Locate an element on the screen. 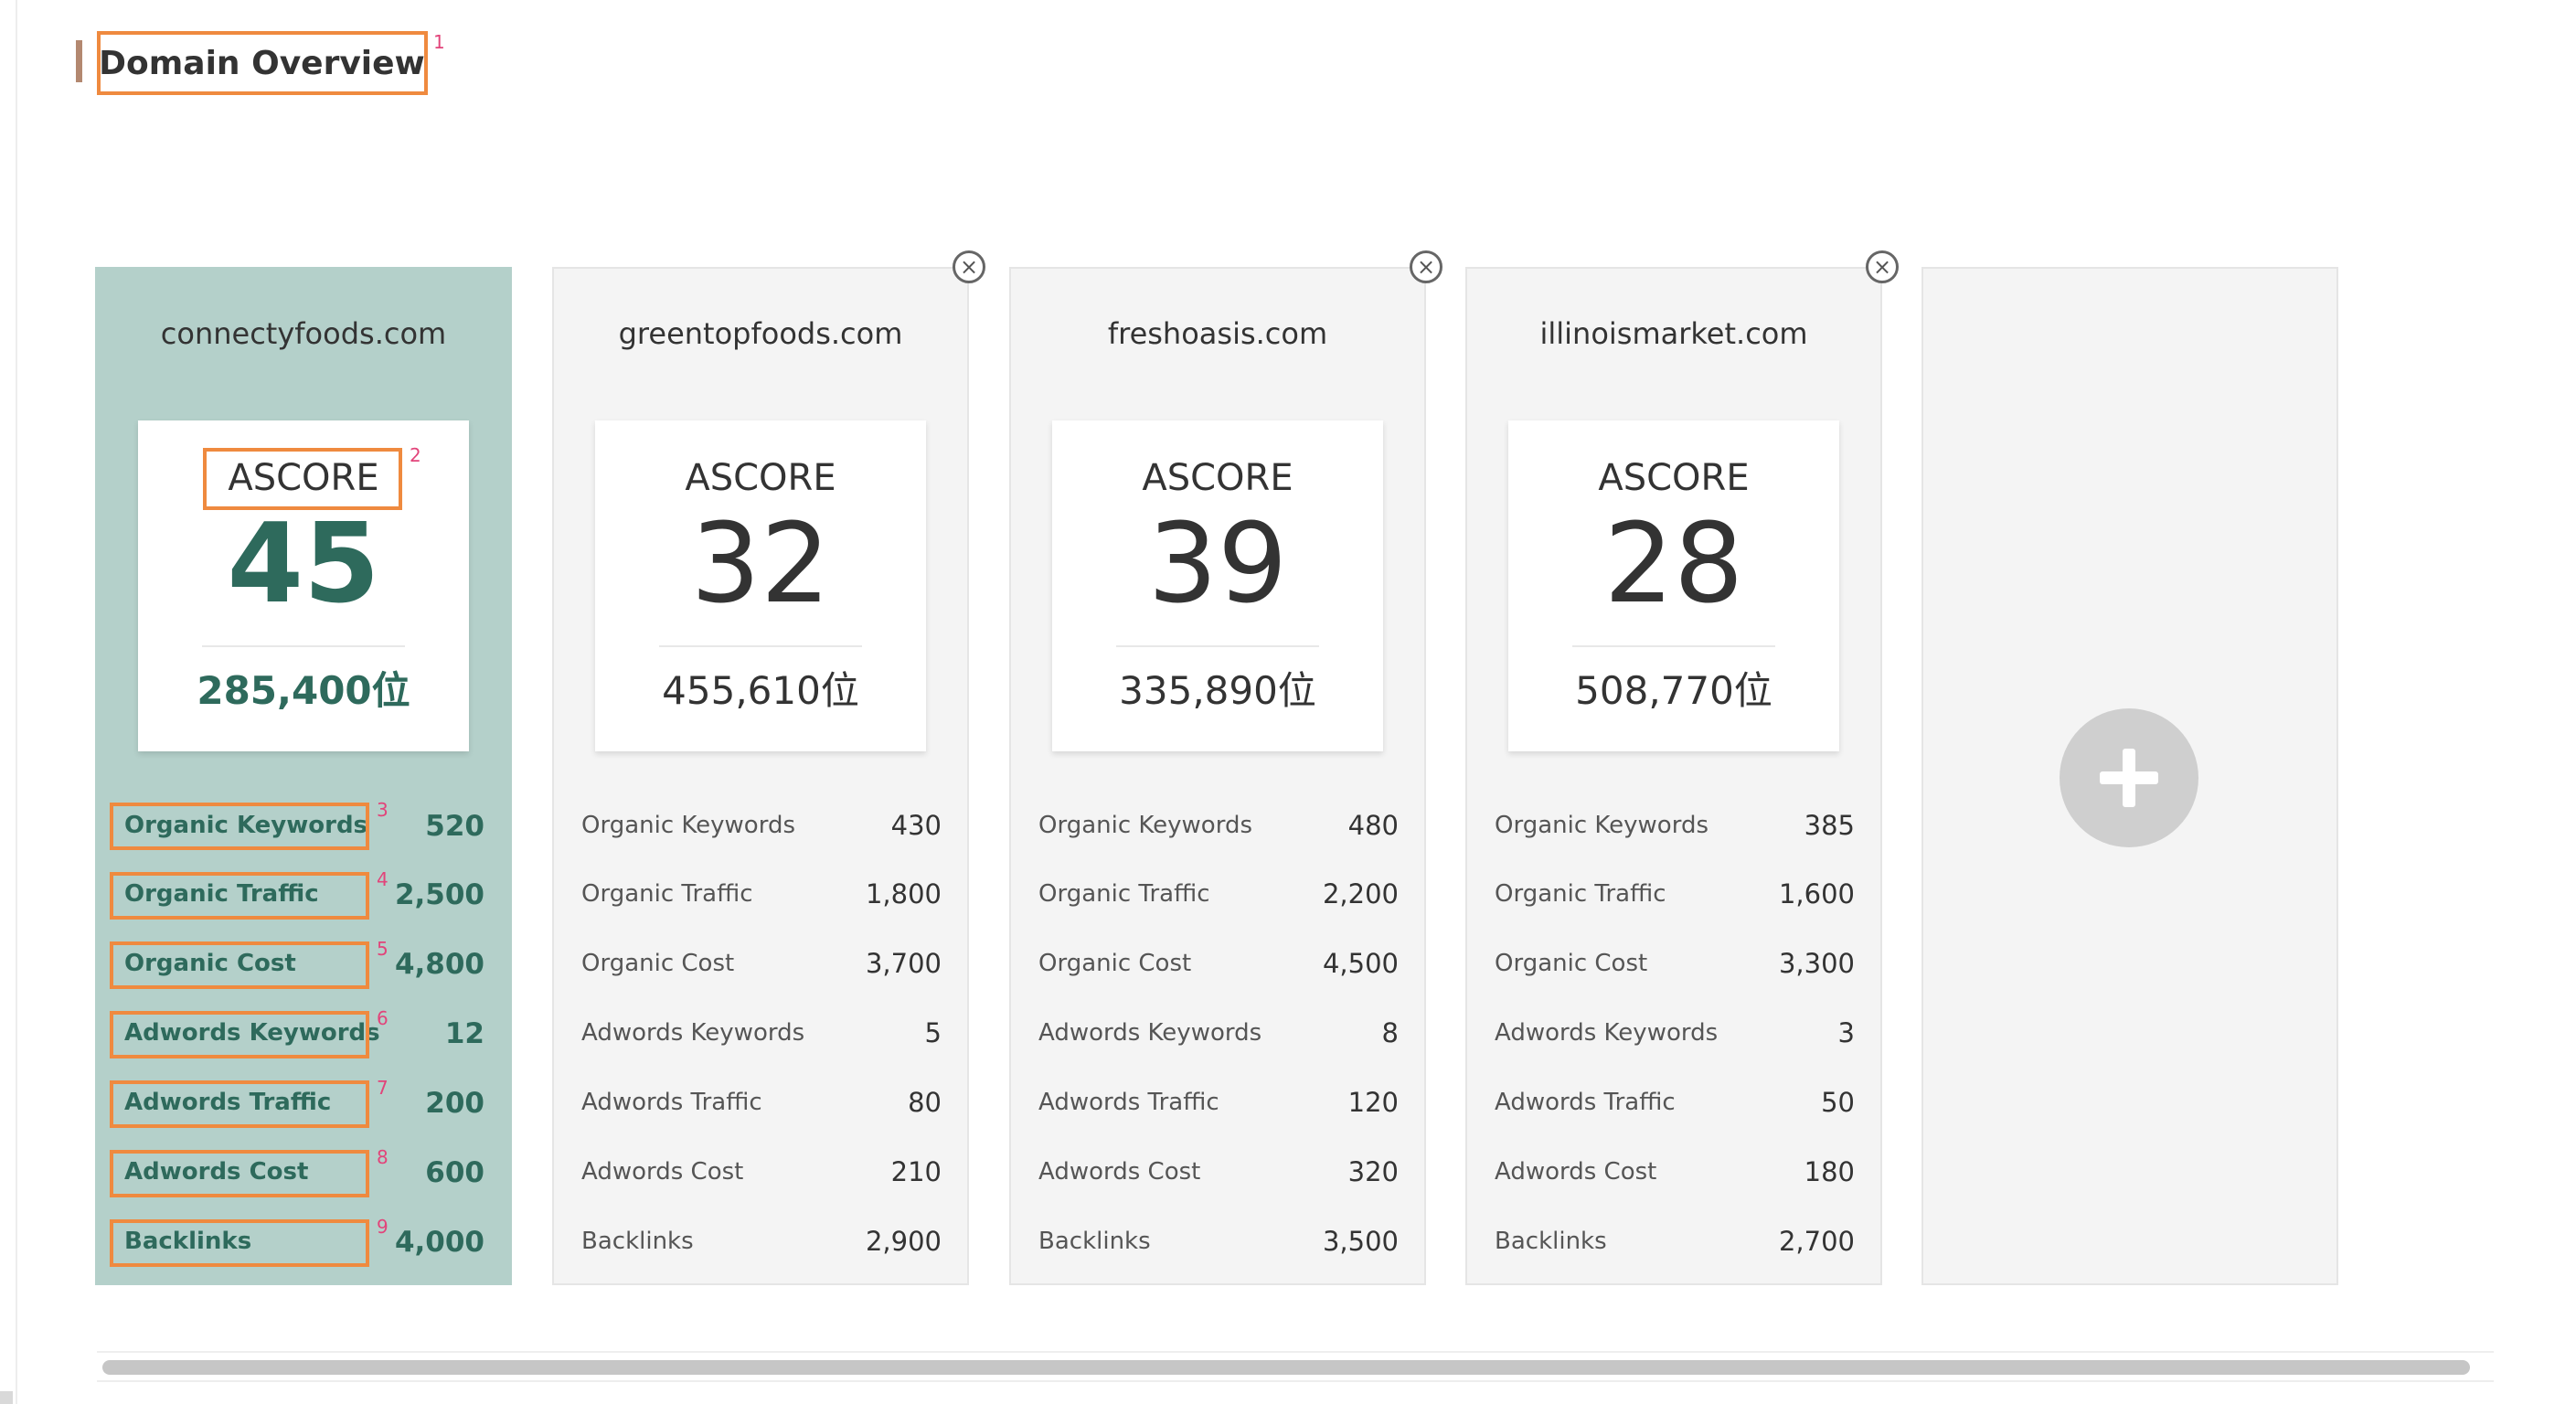 The image size is (2576, 1404). metric-value: 3,300 is located at coordinates (1816, 964).